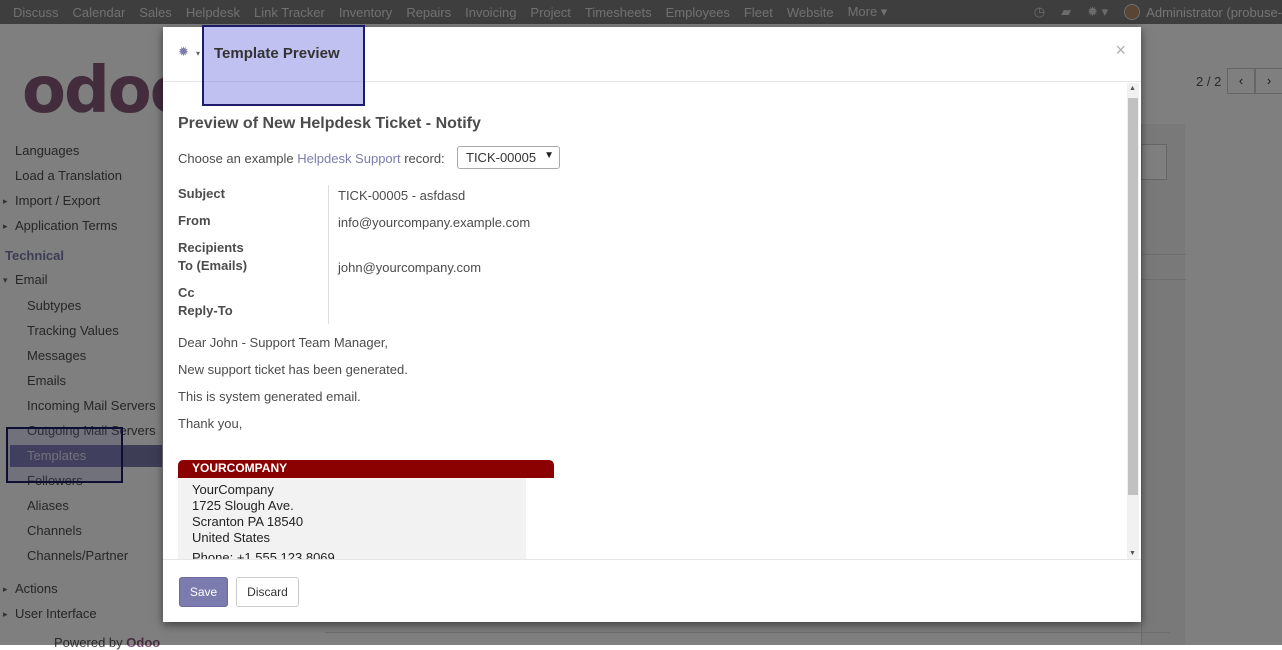 Image resolution: width=1282 pixels, height=650 pixels. What do you see at coordinates (211, 247) in the screenshot?
I see `recipients-label: Recipients` at bounding box center [211, 247].